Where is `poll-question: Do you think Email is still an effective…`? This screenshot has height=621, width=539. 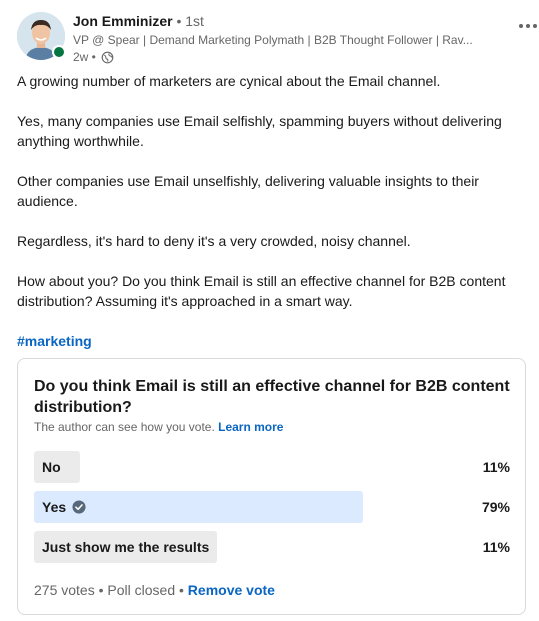 poll-question: Do you think Email is still an effective… is located at coordinates (272, 397).